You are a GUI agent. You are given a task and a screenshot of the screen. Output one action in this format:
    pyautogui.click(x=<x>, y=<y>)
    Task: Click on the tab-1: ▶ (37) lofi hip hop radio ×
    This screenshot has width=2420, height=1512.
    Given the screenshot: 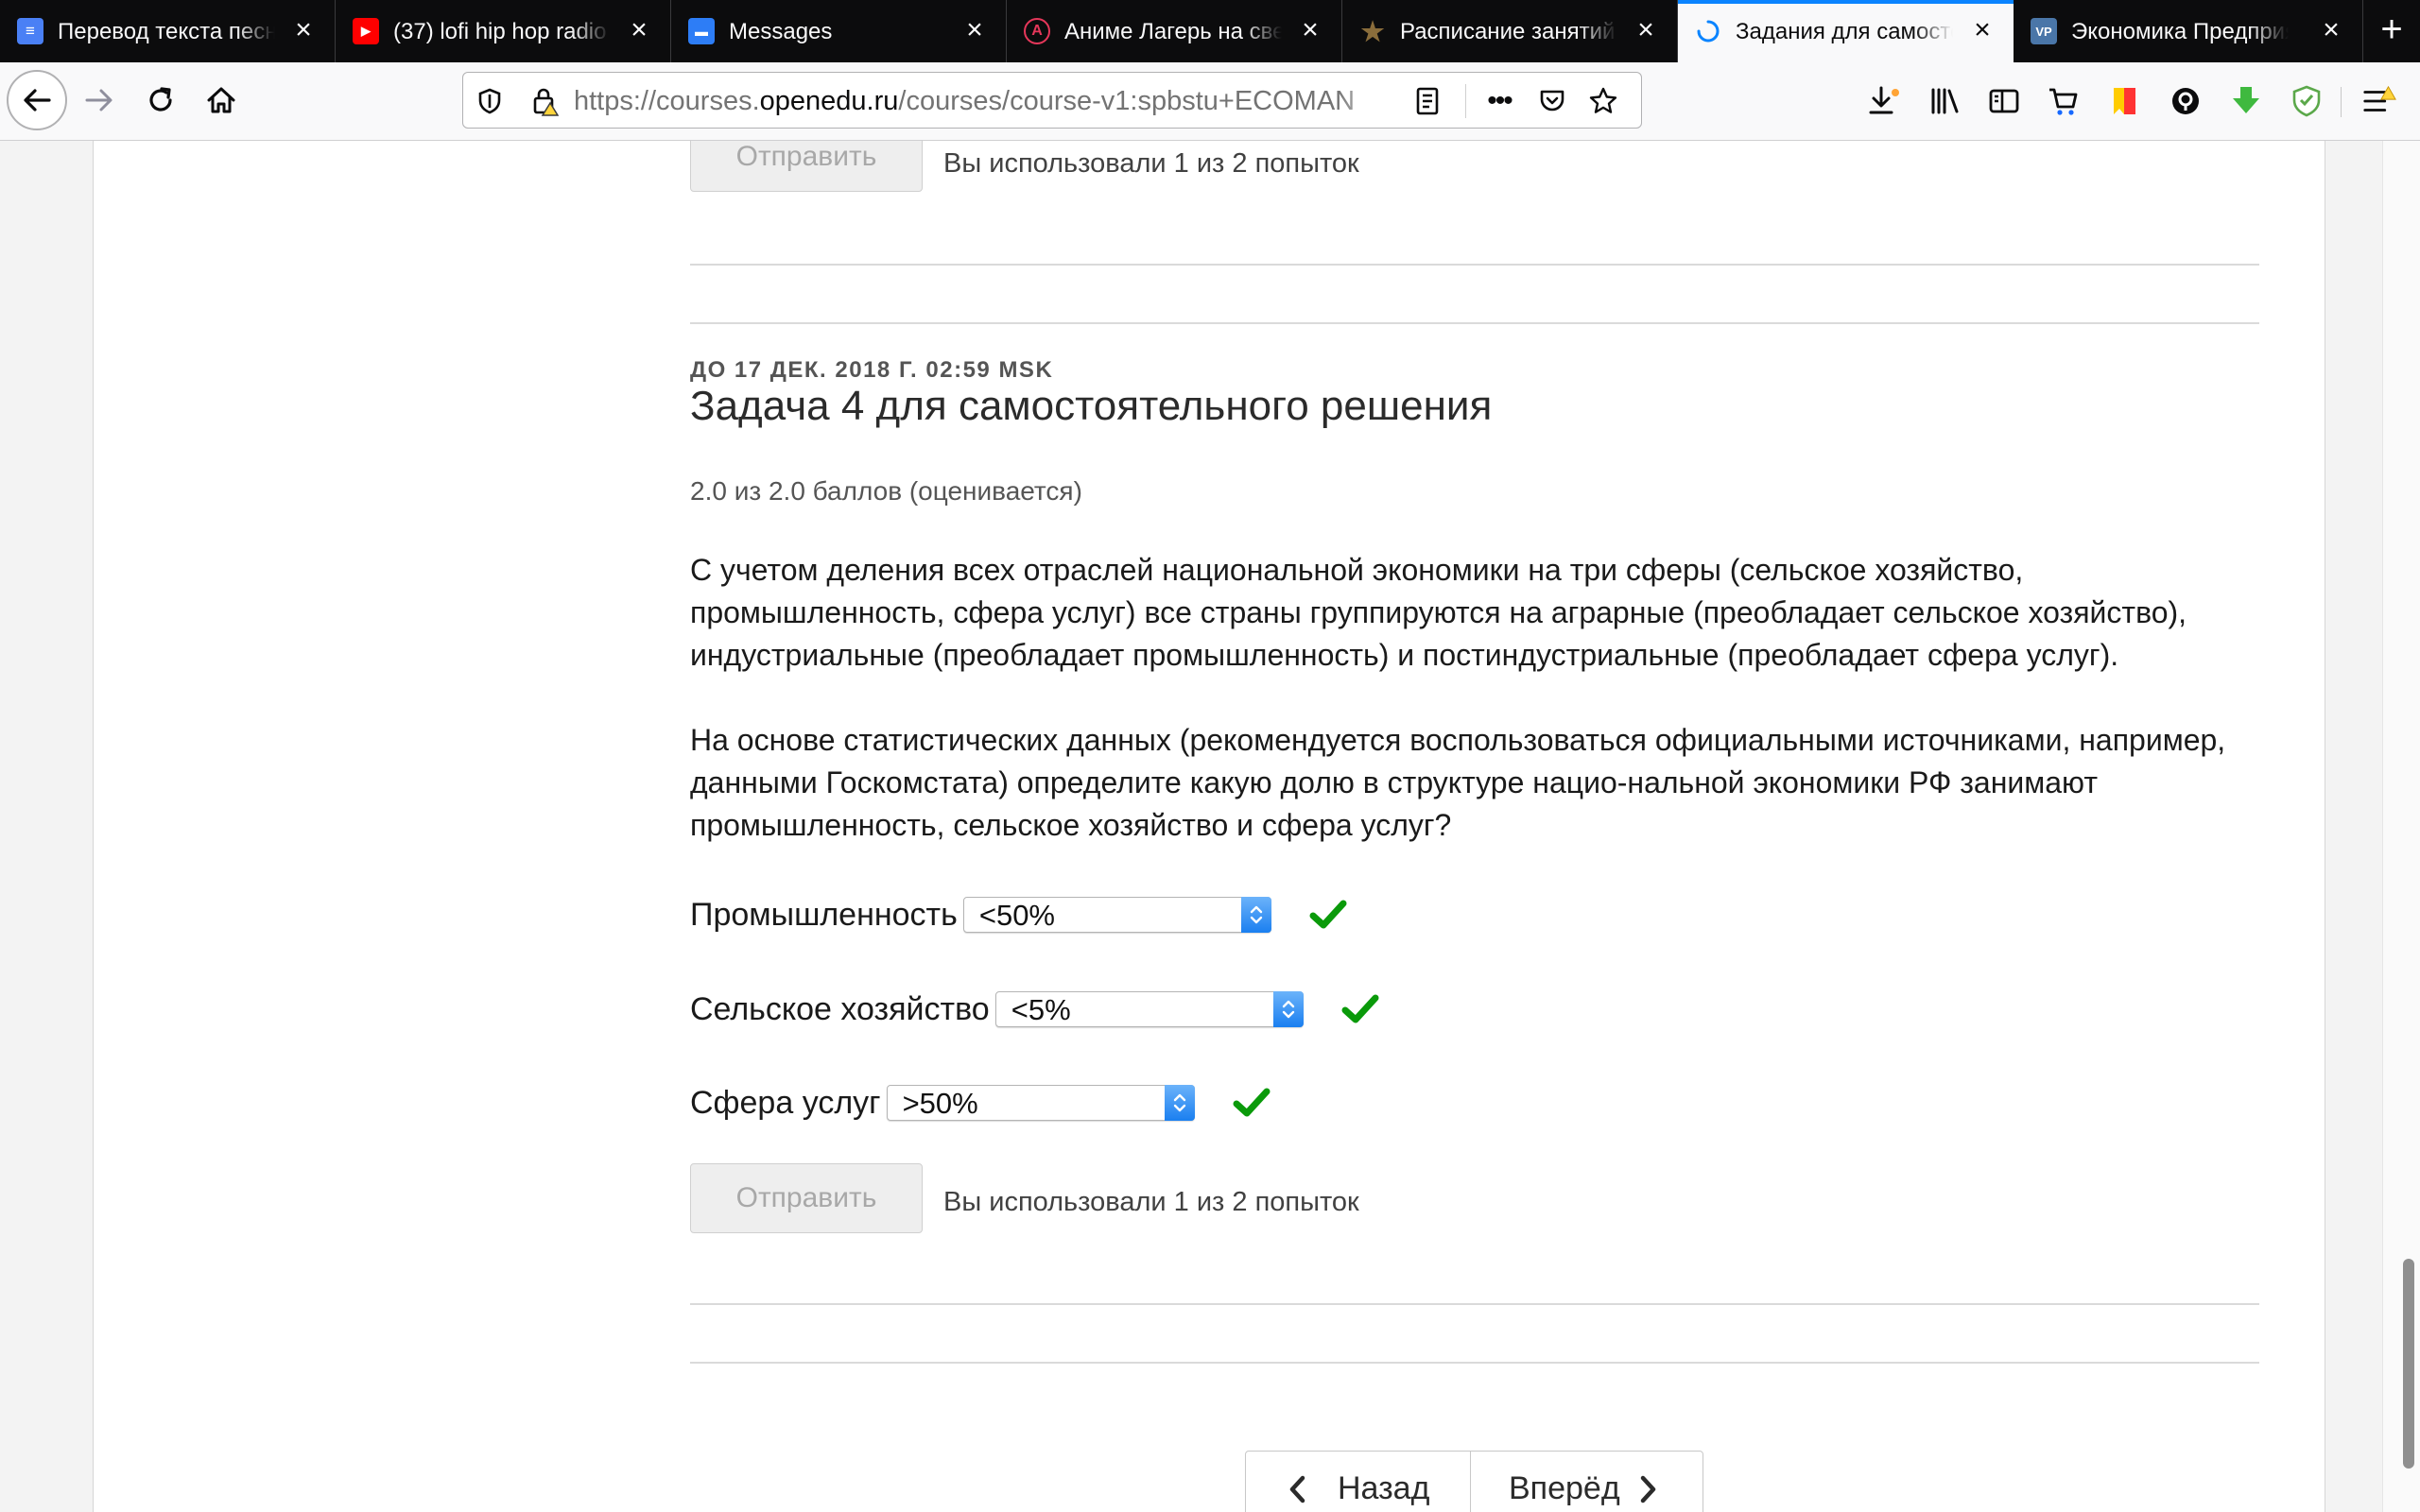 What is the action you would take?
    pyautogui.click(x=504, y=31)
    